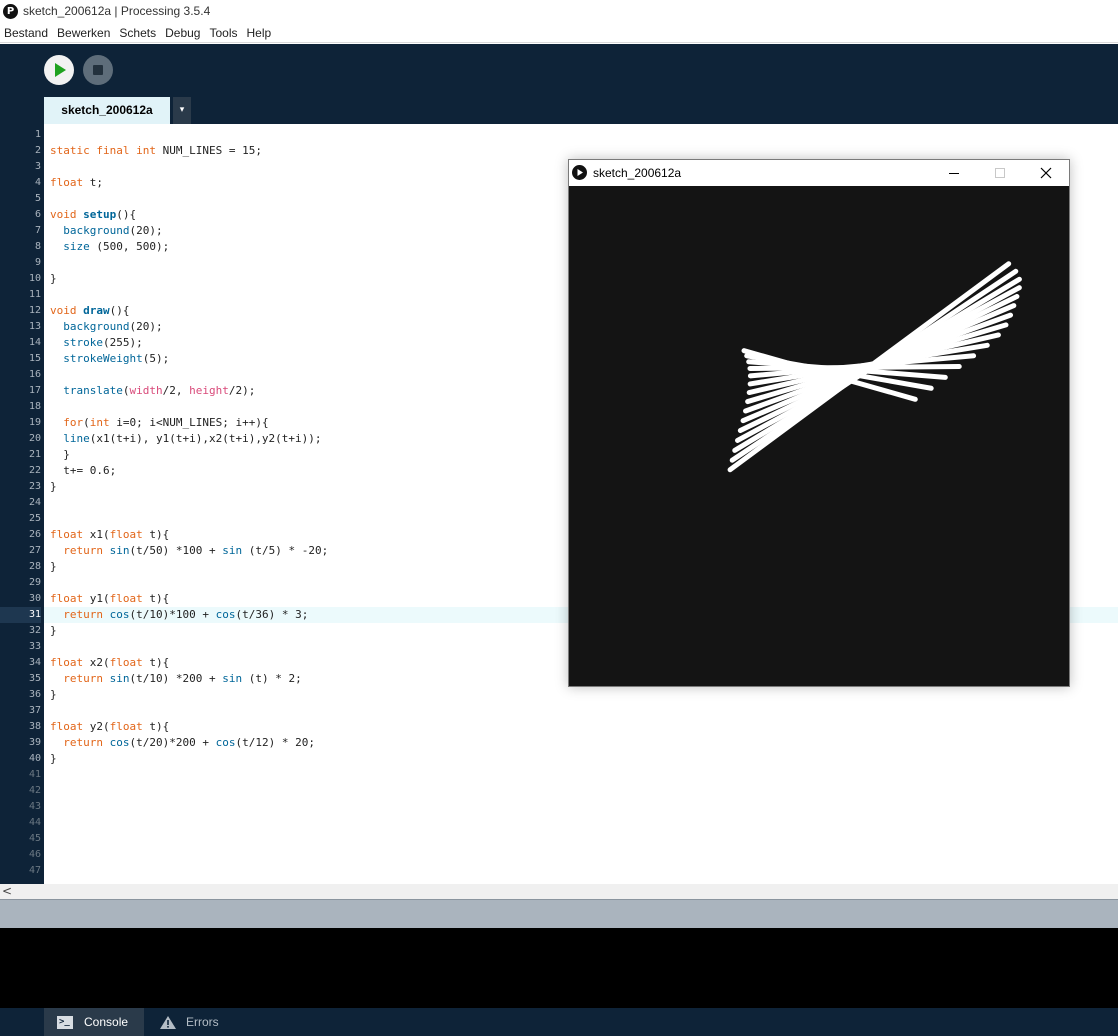 The height and width of the screenshot is (1036, 1118). Describe the element at coordinates (637, 173) in the screenshot. I see `sketch-window-title: sketch_200612a` at that location.